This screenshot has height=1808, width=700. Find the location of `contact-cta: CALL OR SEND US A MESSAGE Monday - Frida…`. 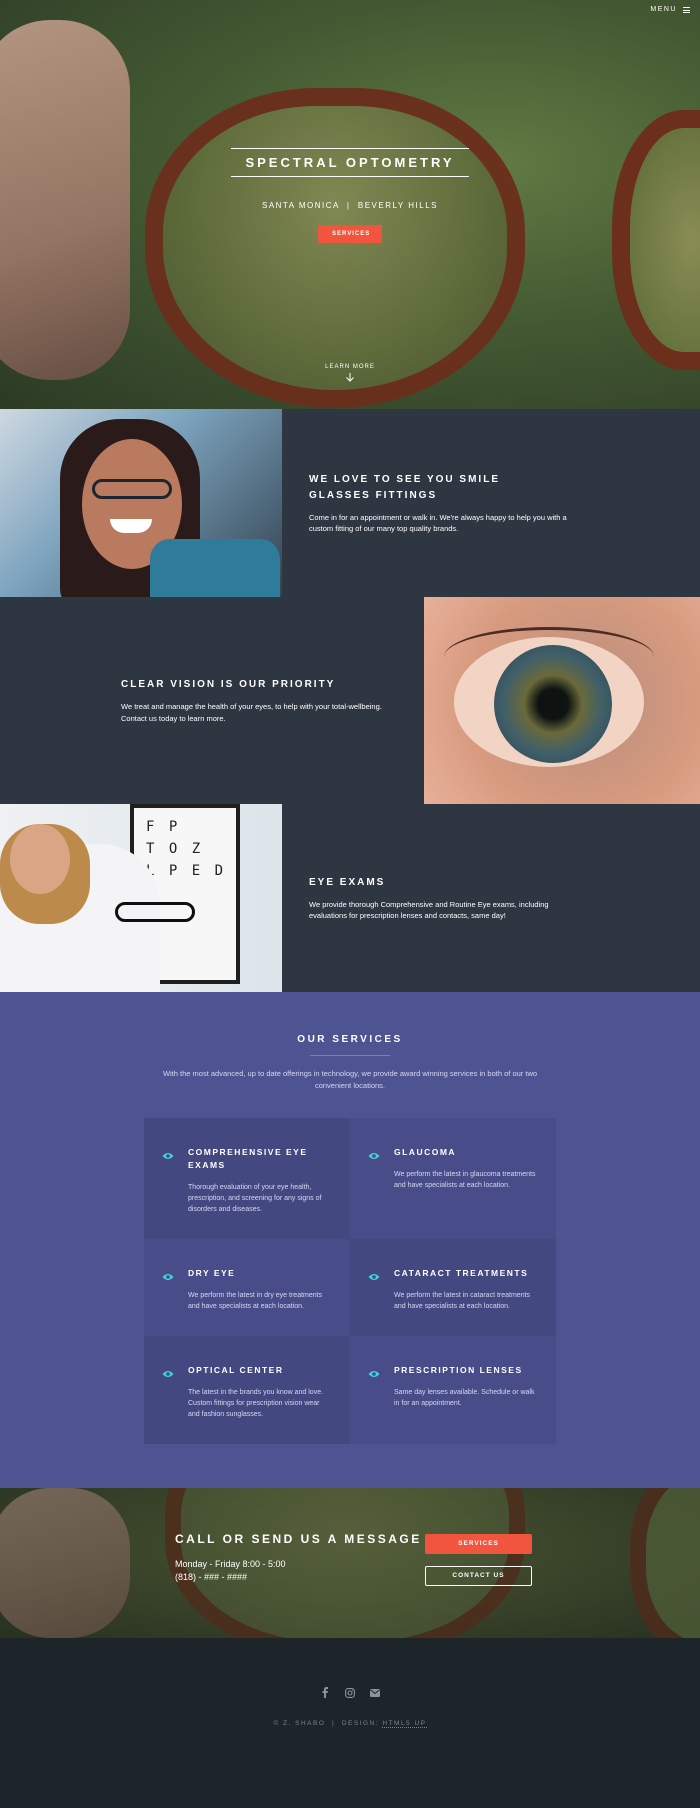

contact-cta: CALL OR SEND US A MESSAGE Monday - Frida… is located at coordinates (350, 1563).